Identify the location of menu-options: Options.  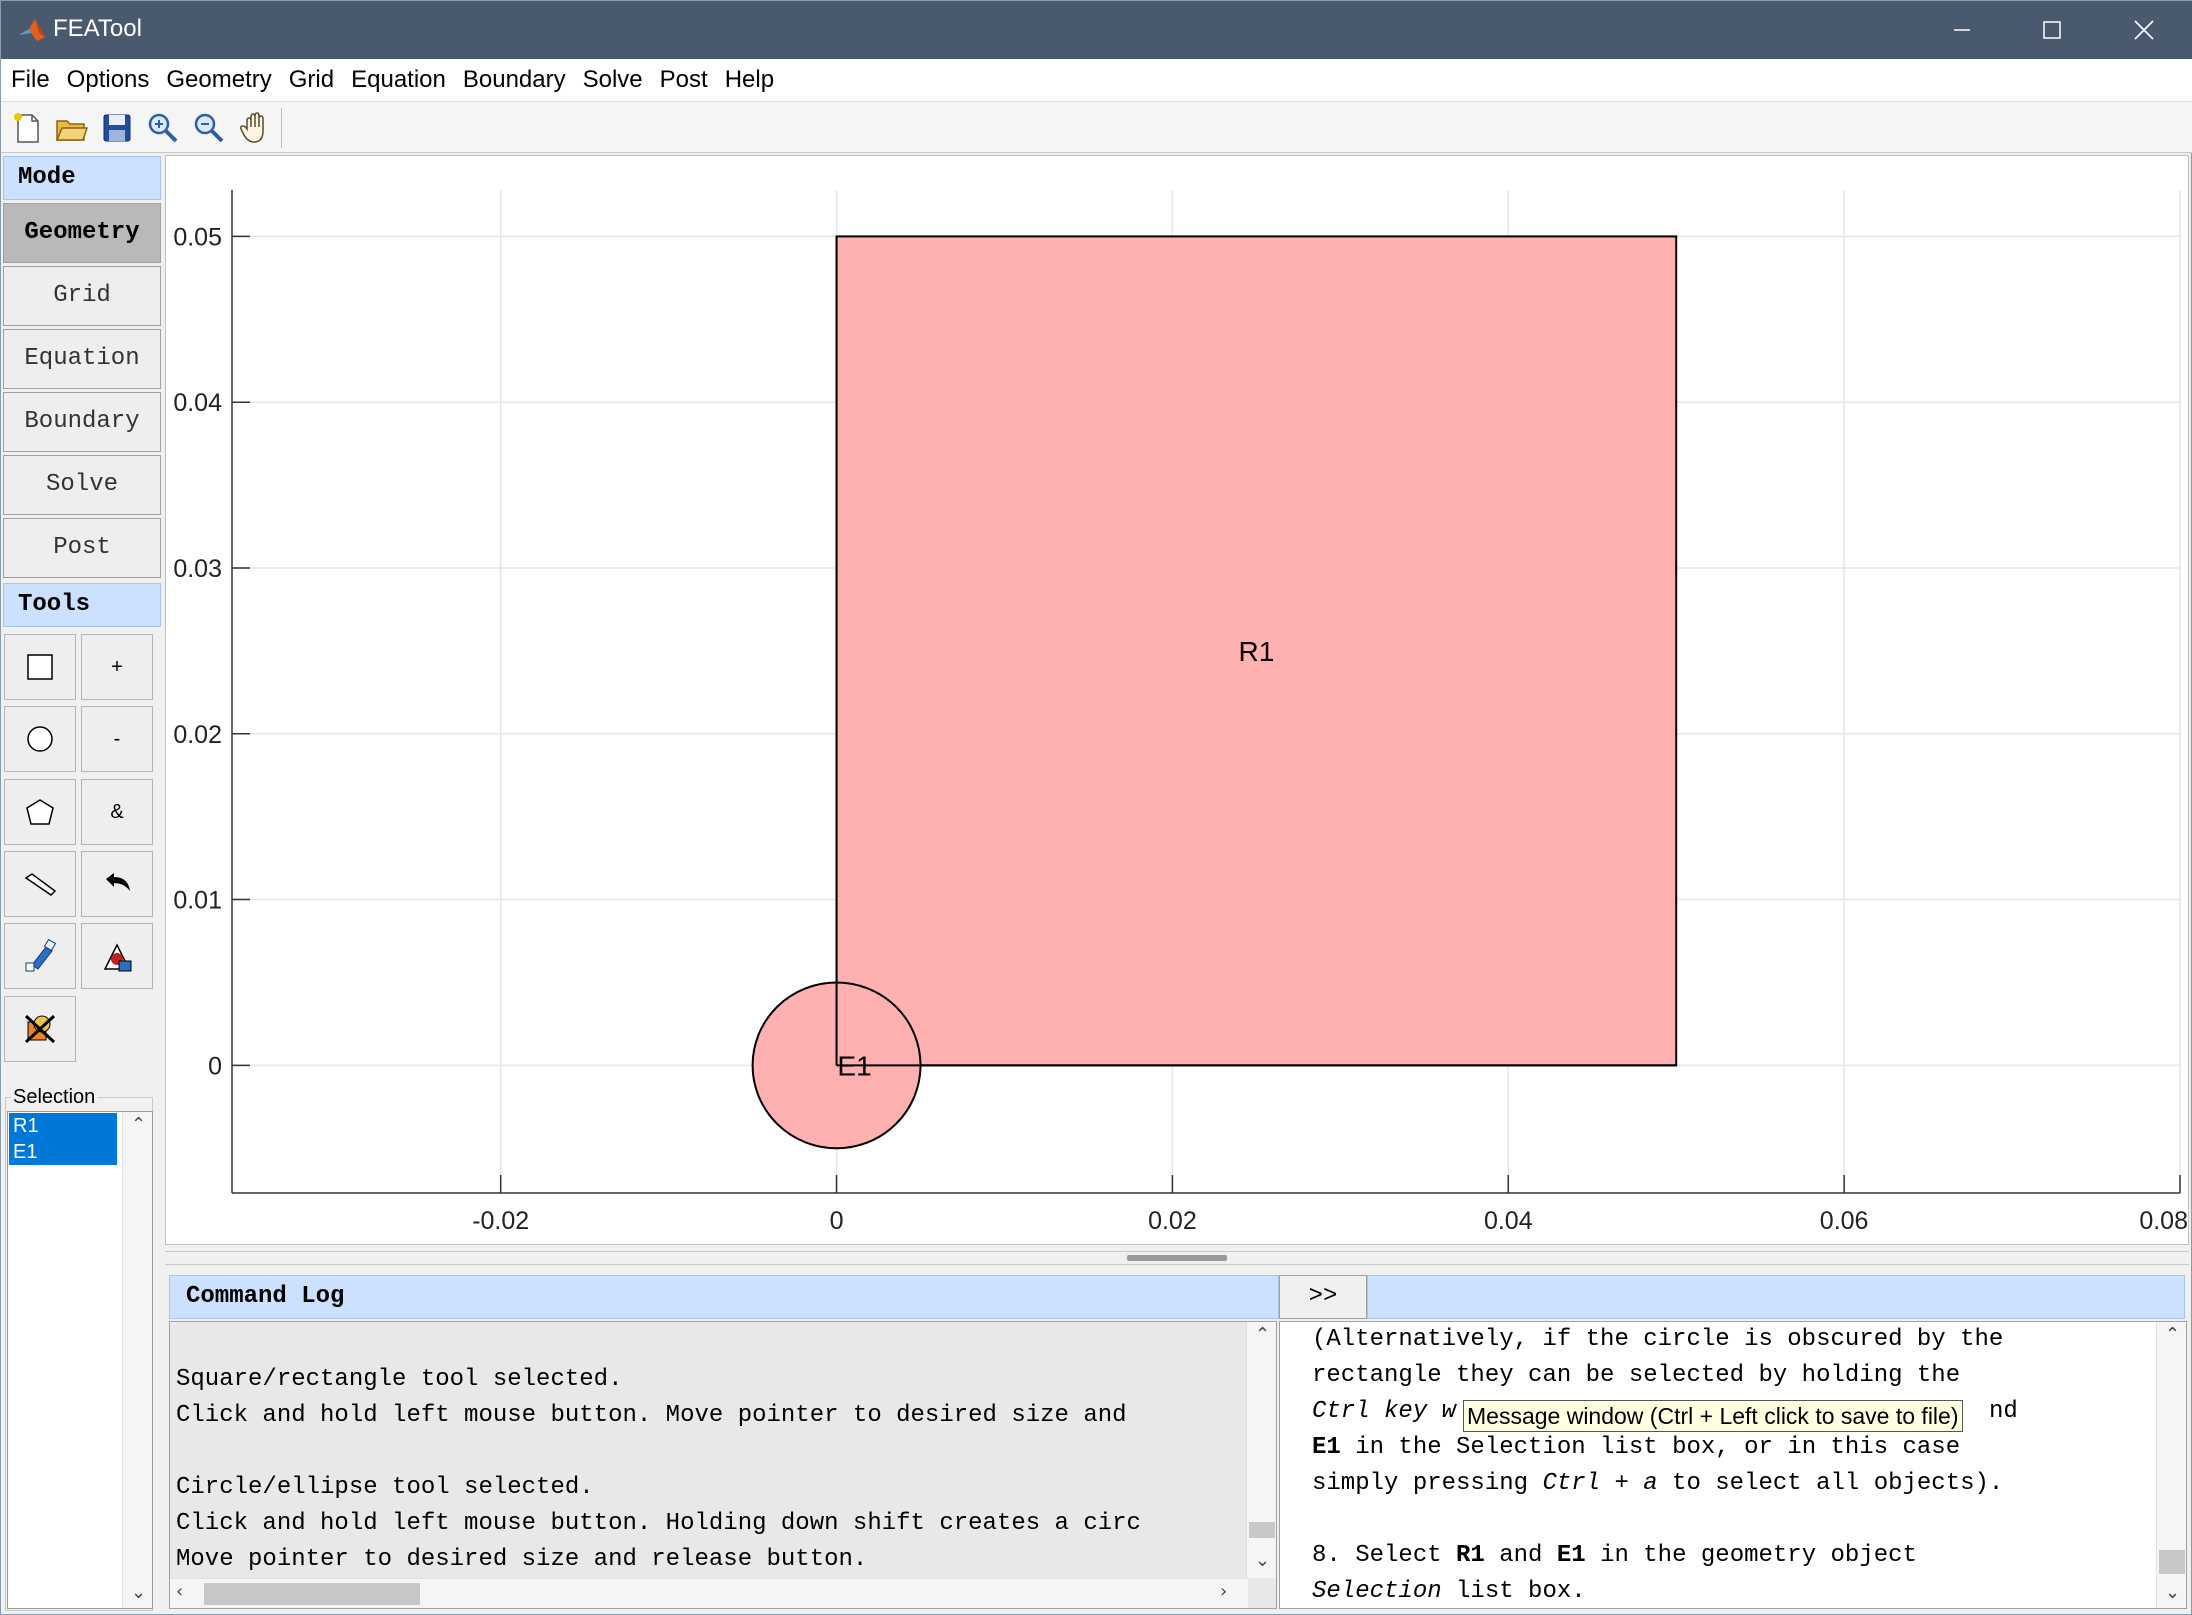
(108, 80).